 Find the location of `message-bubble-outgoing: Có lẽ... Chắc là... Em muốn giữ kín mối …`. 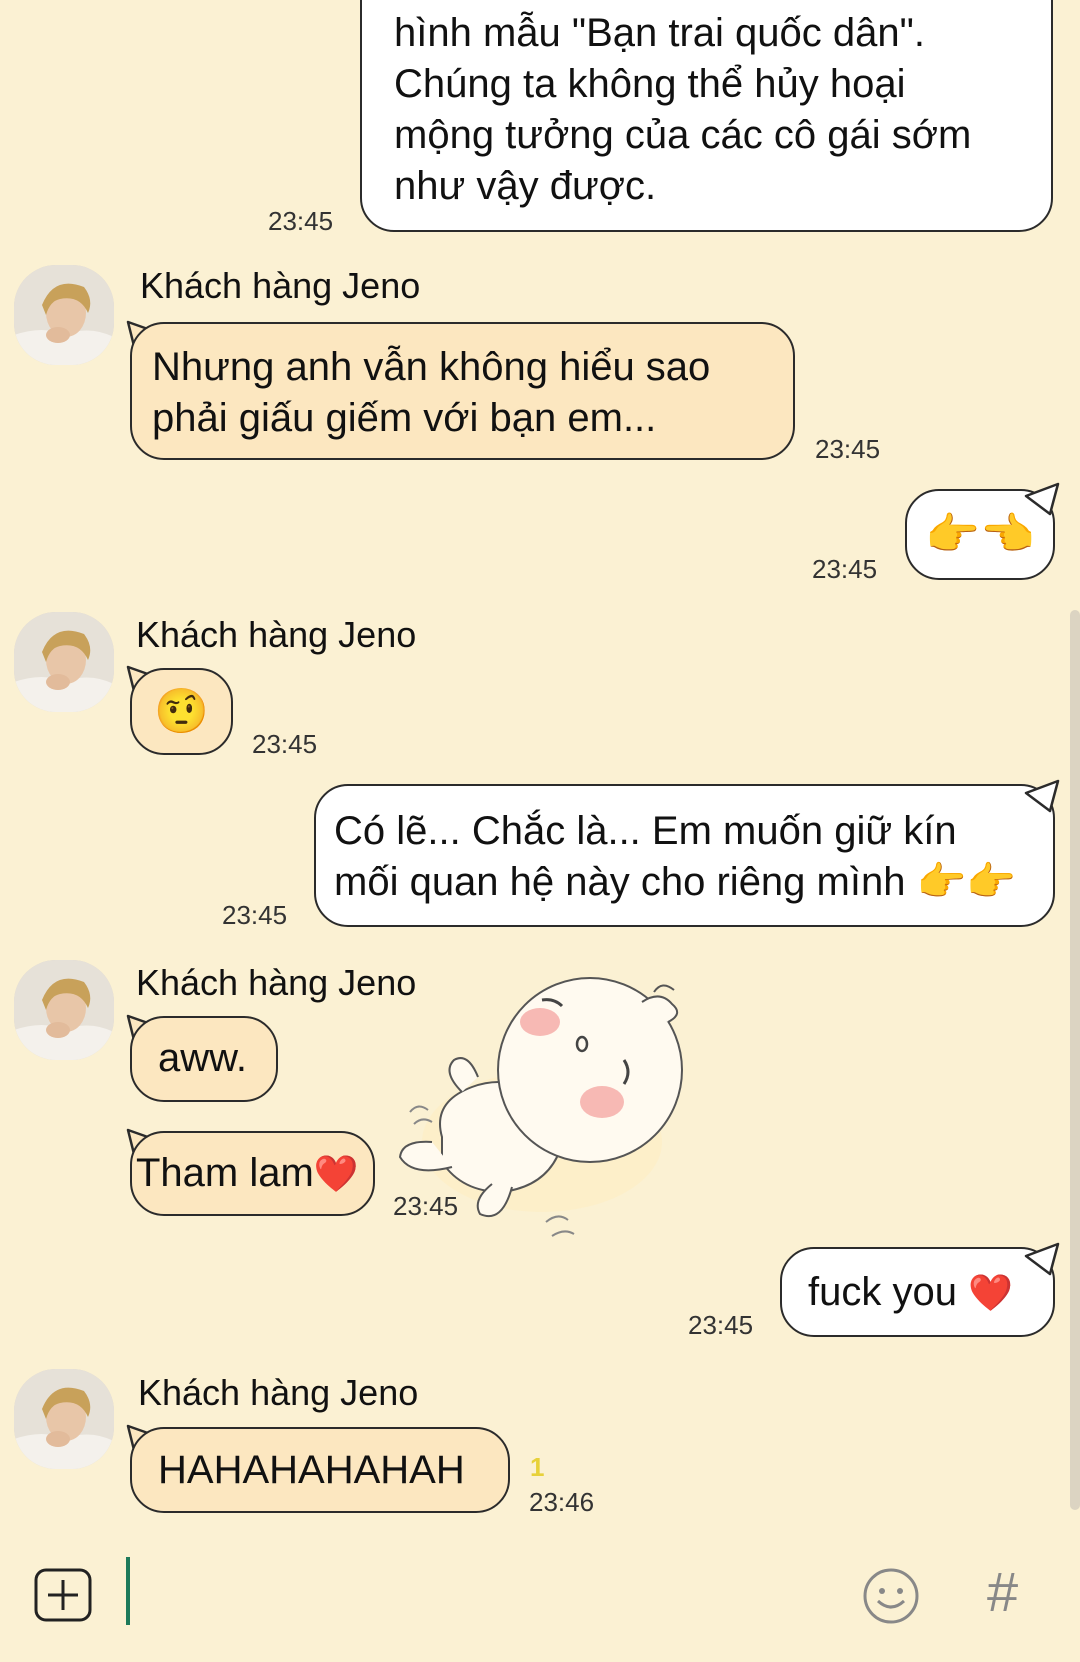

message-bubble-outgoing: Có lẽ... Chắc là... Em muốn giữ kín mối … is located at coordinates (684, 855).